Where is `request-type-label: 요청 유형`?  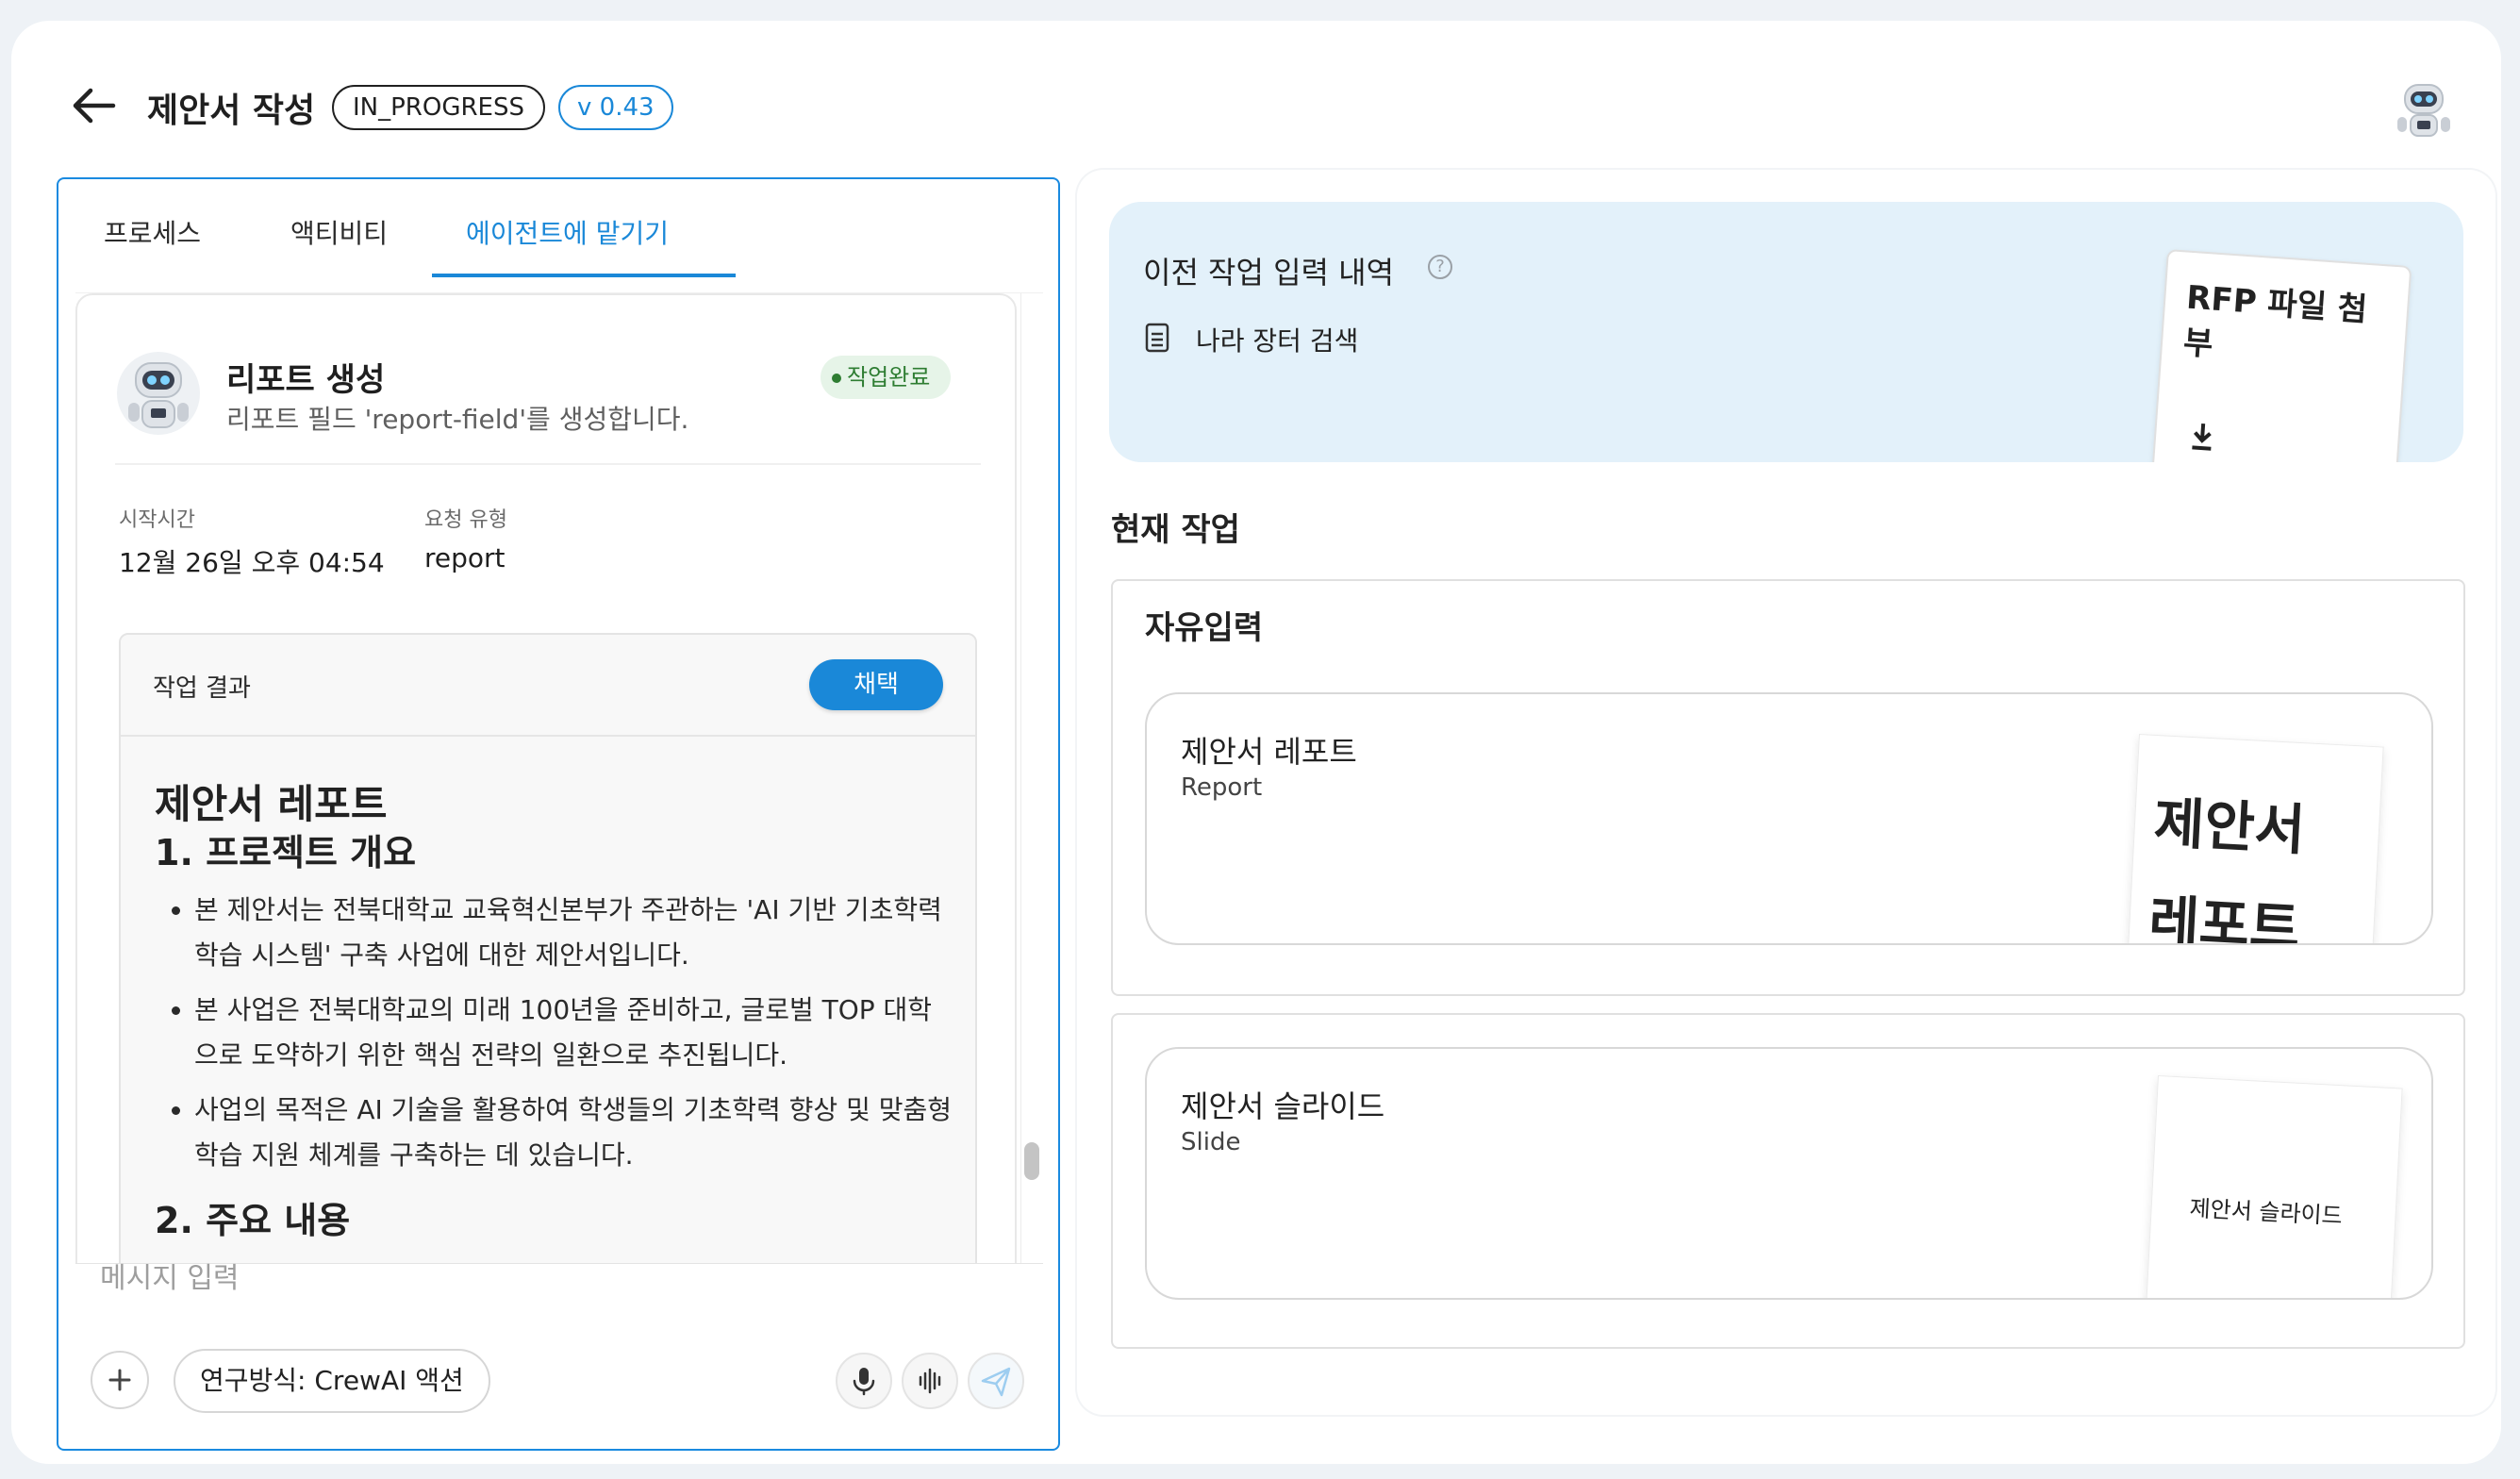
request-type-label: 요청 유형 is located at coordinates (466, 520).